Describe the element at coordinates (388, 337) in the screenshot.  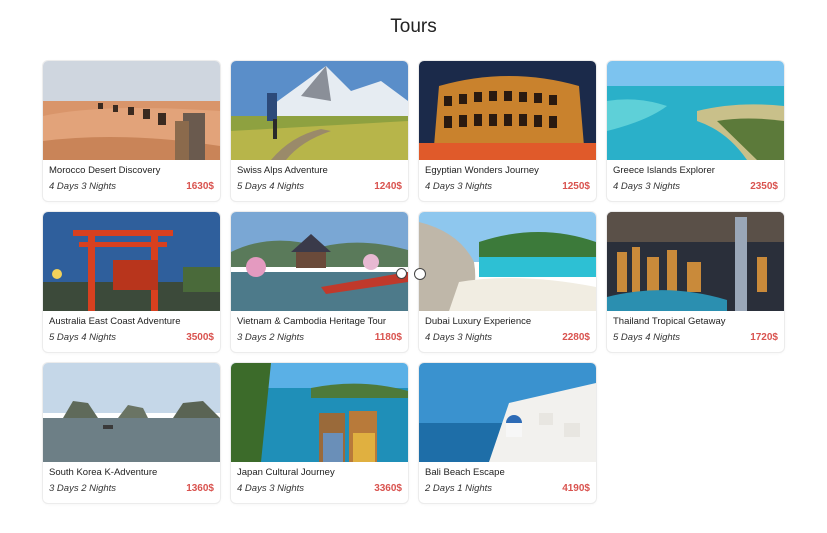
I see `tour-price: 1180$` at that location.